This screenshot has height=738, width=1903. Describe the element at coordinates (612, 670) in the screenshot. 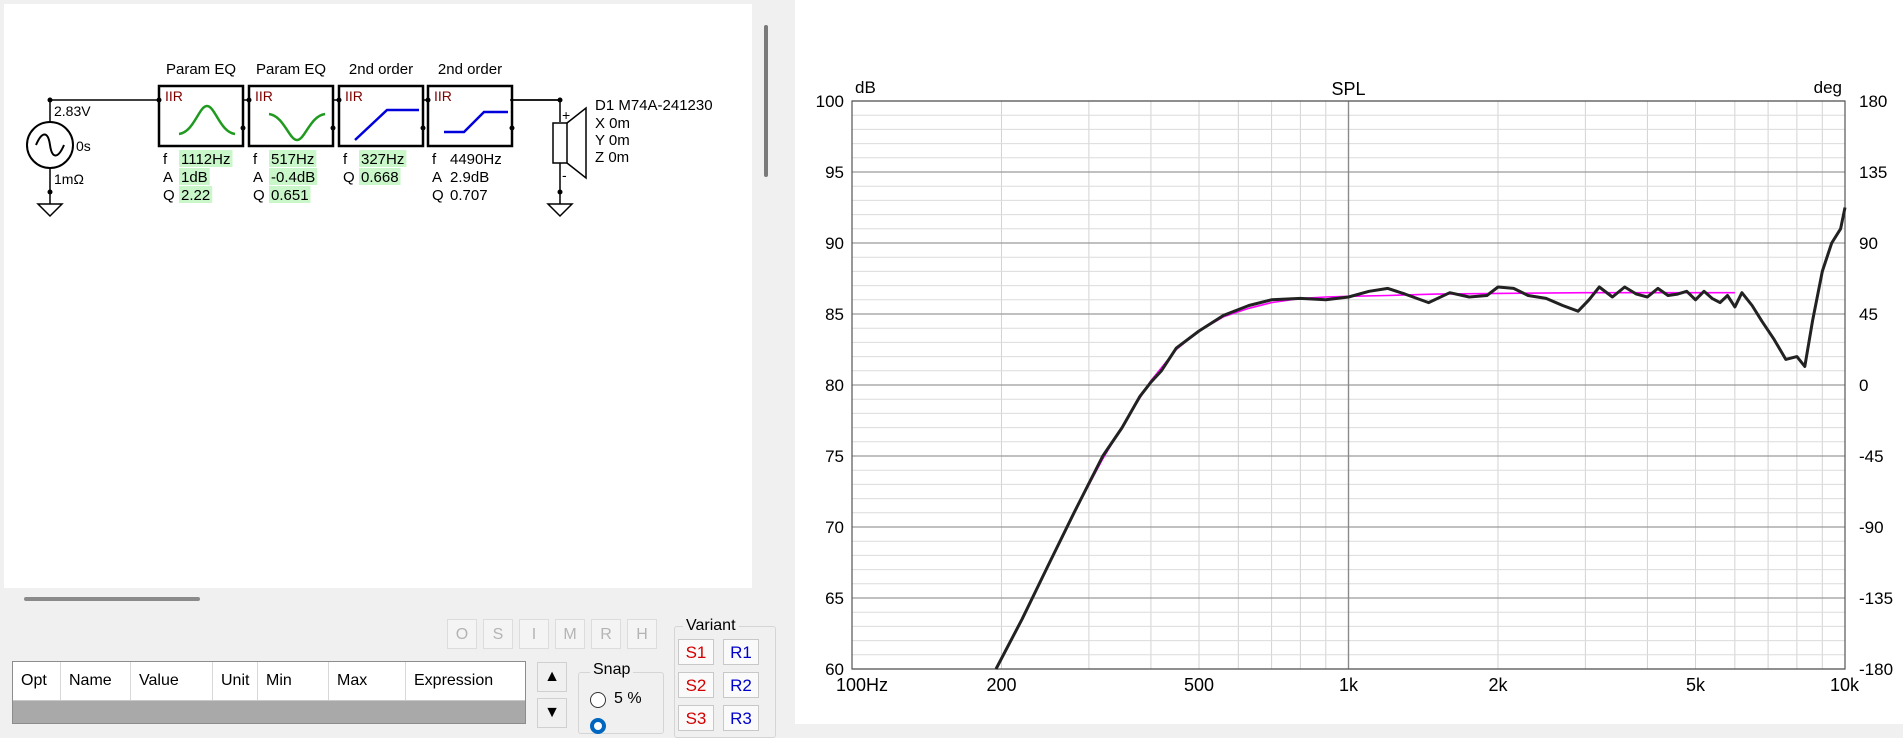

I see `snap-label: Snap` at that location.